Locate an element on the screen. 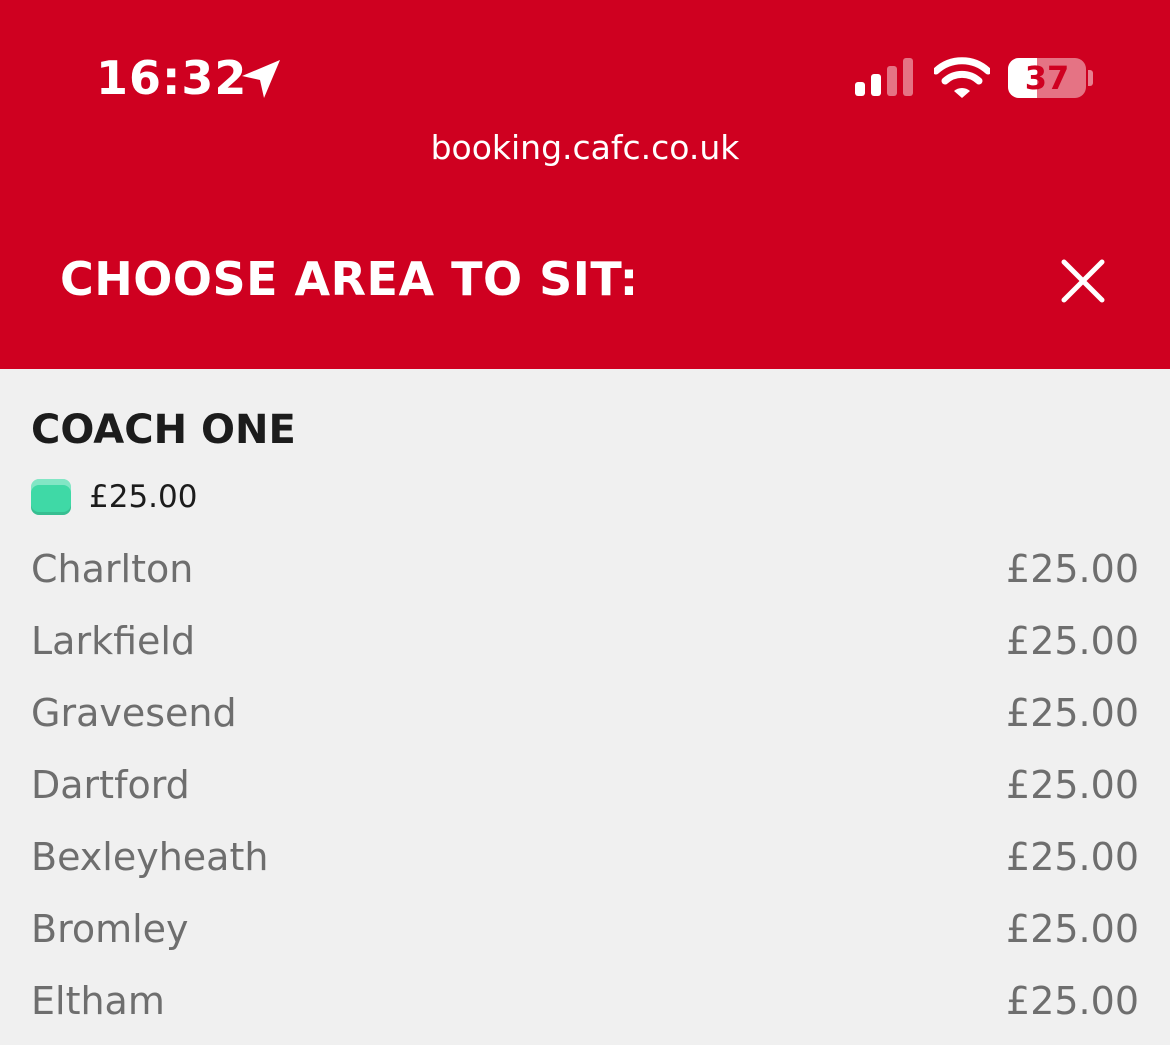 Image resolution: width=1170 pixels, height=1045 pixels. wifi-icon is located at coordinates (962, 77).